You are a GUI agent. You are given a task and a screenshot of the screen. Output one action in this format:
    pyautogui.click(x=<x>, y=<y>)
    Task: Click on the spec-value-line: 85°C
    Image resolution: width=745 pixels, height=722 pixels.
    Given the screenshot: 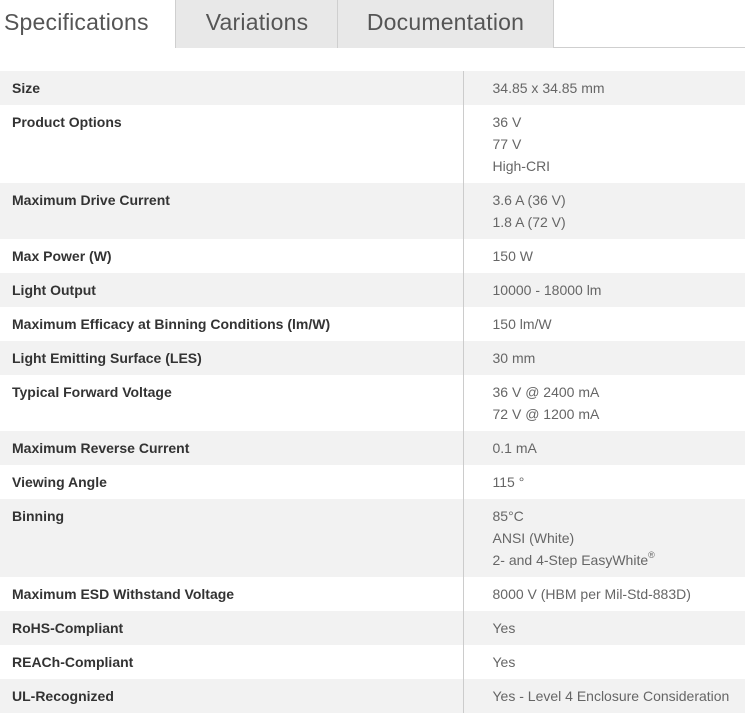 What is the action you would take?
    pyautogui.click(x=508, y=516)
    